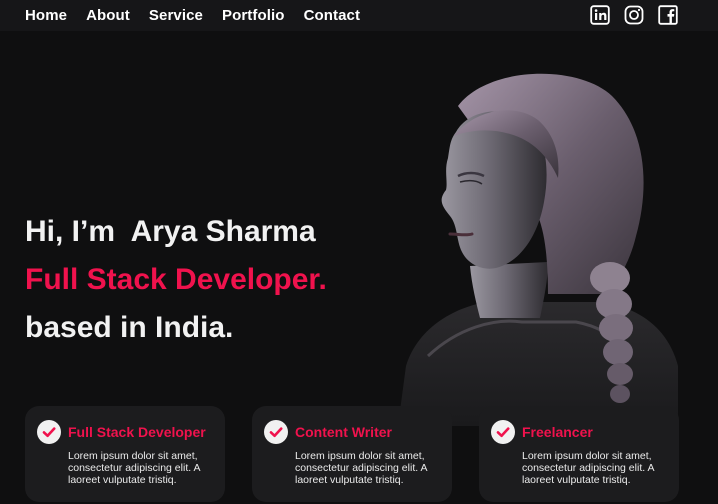 Image resolution: width=718 pixels, height=504 pixels. What do you see at coordinates (600, 15) in the screenshot?
I see `linkedin-icon` at bounding box center [600, 15].